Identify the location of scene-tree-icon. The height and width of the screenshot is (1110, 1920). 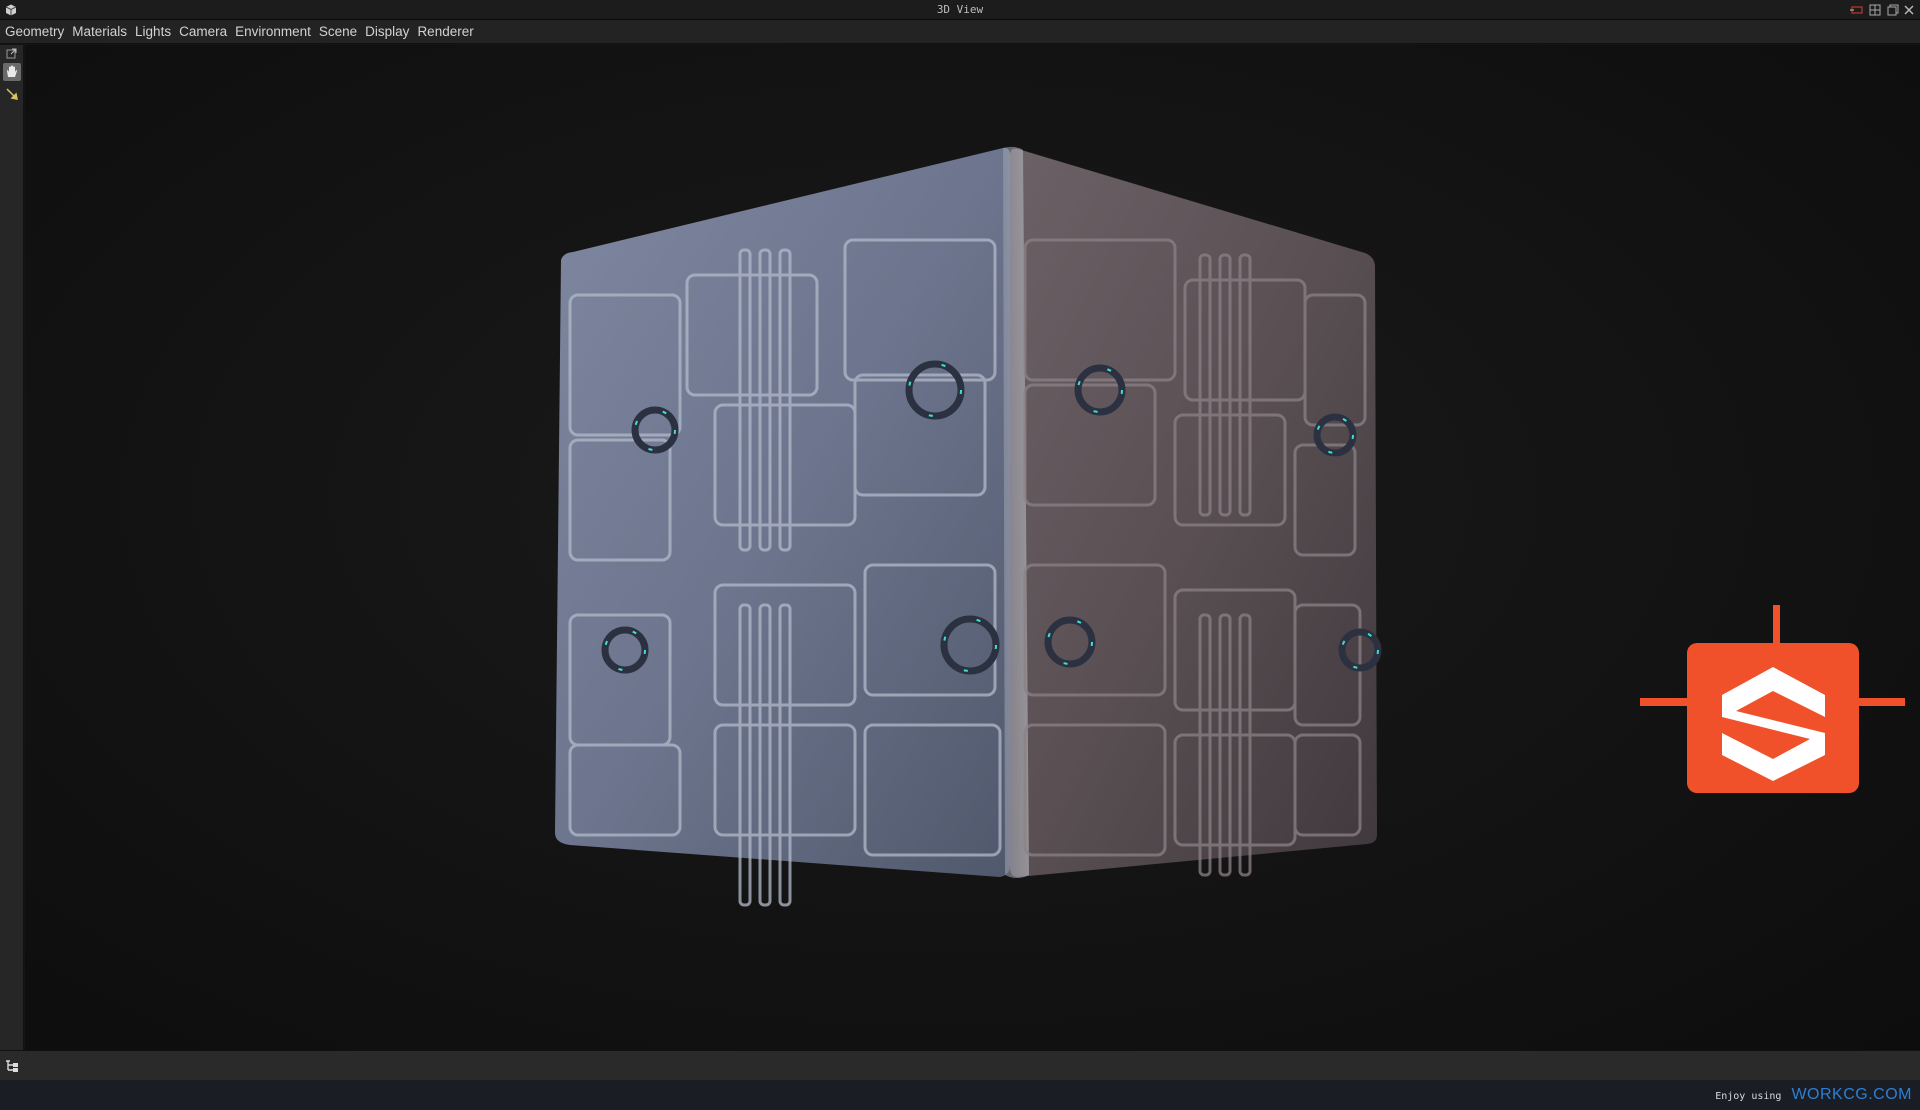
(12, 1066).